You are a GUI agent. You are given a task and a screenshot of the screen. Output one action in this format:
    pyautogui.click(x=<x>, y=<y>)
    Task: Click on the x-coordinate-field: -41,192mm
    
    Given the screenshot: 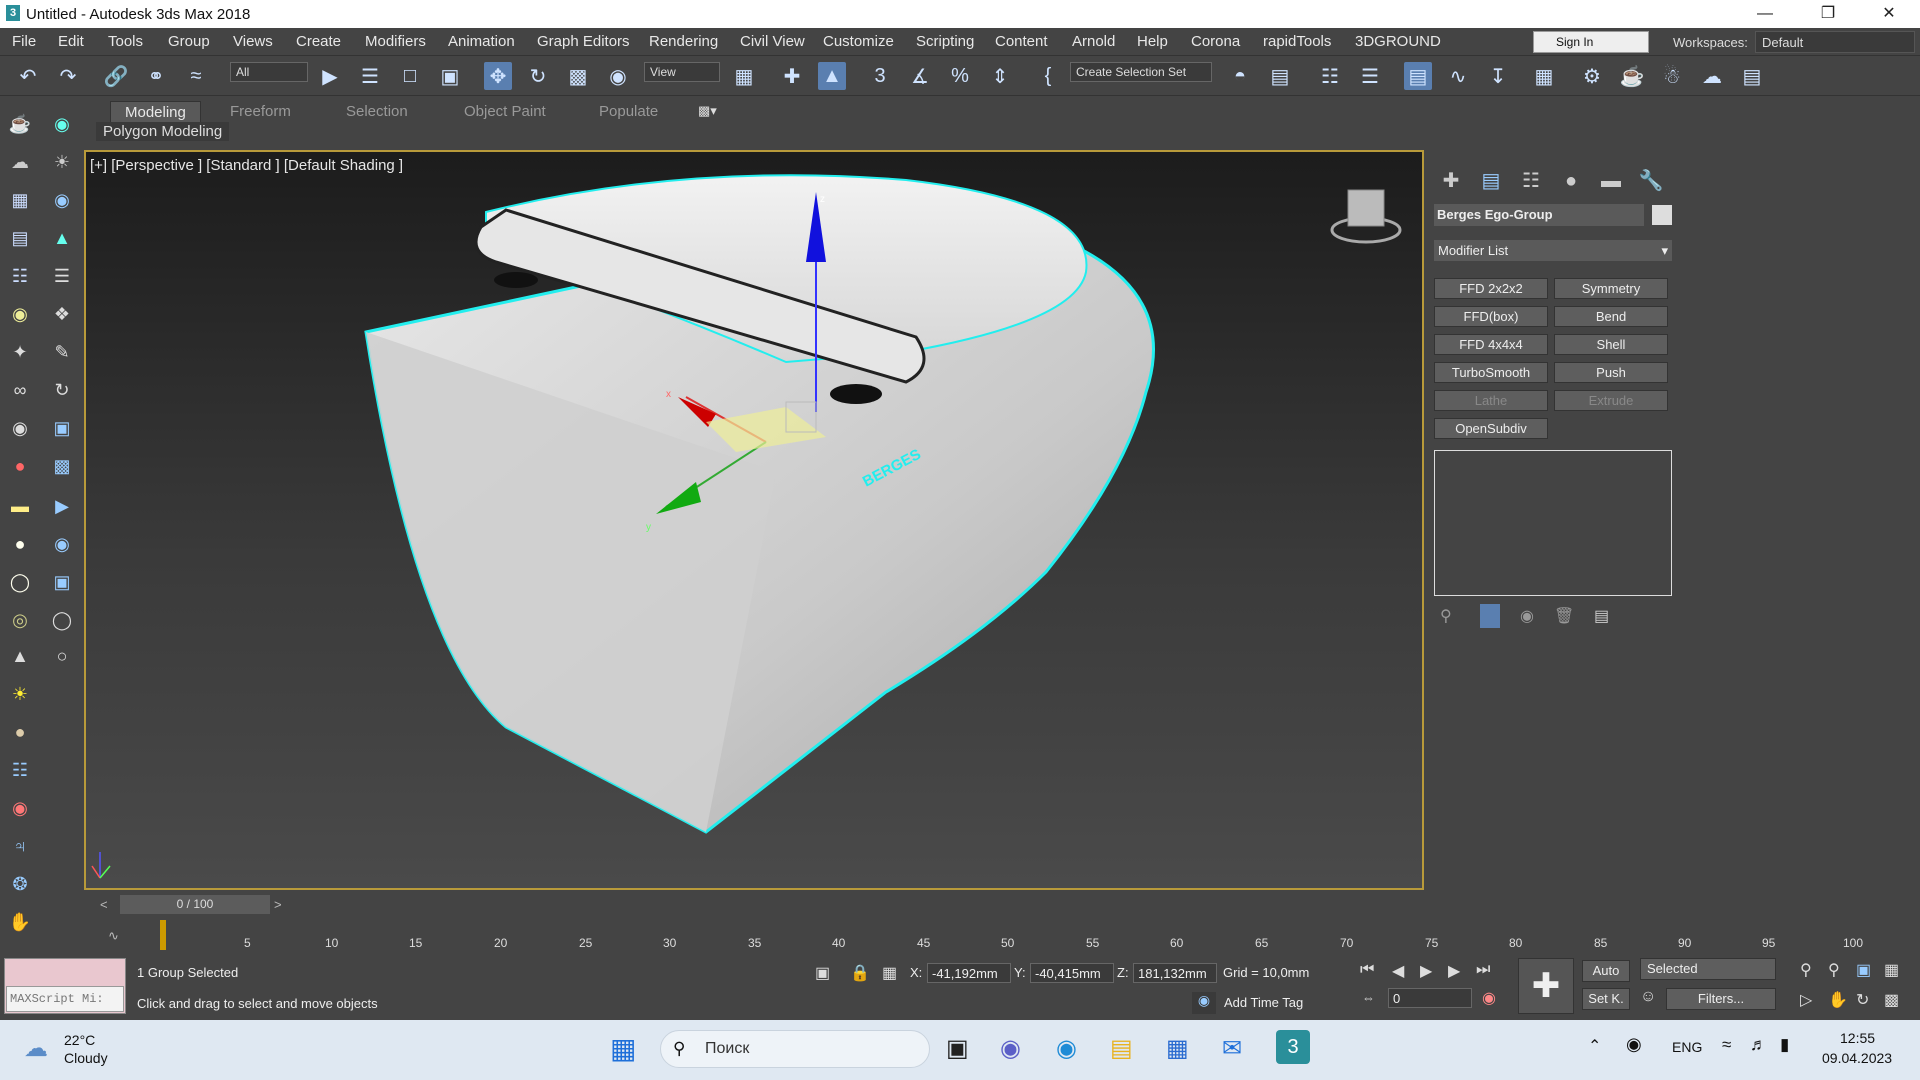 What is the action you would take?
    pyautogui.click(x=969, y=973)
    